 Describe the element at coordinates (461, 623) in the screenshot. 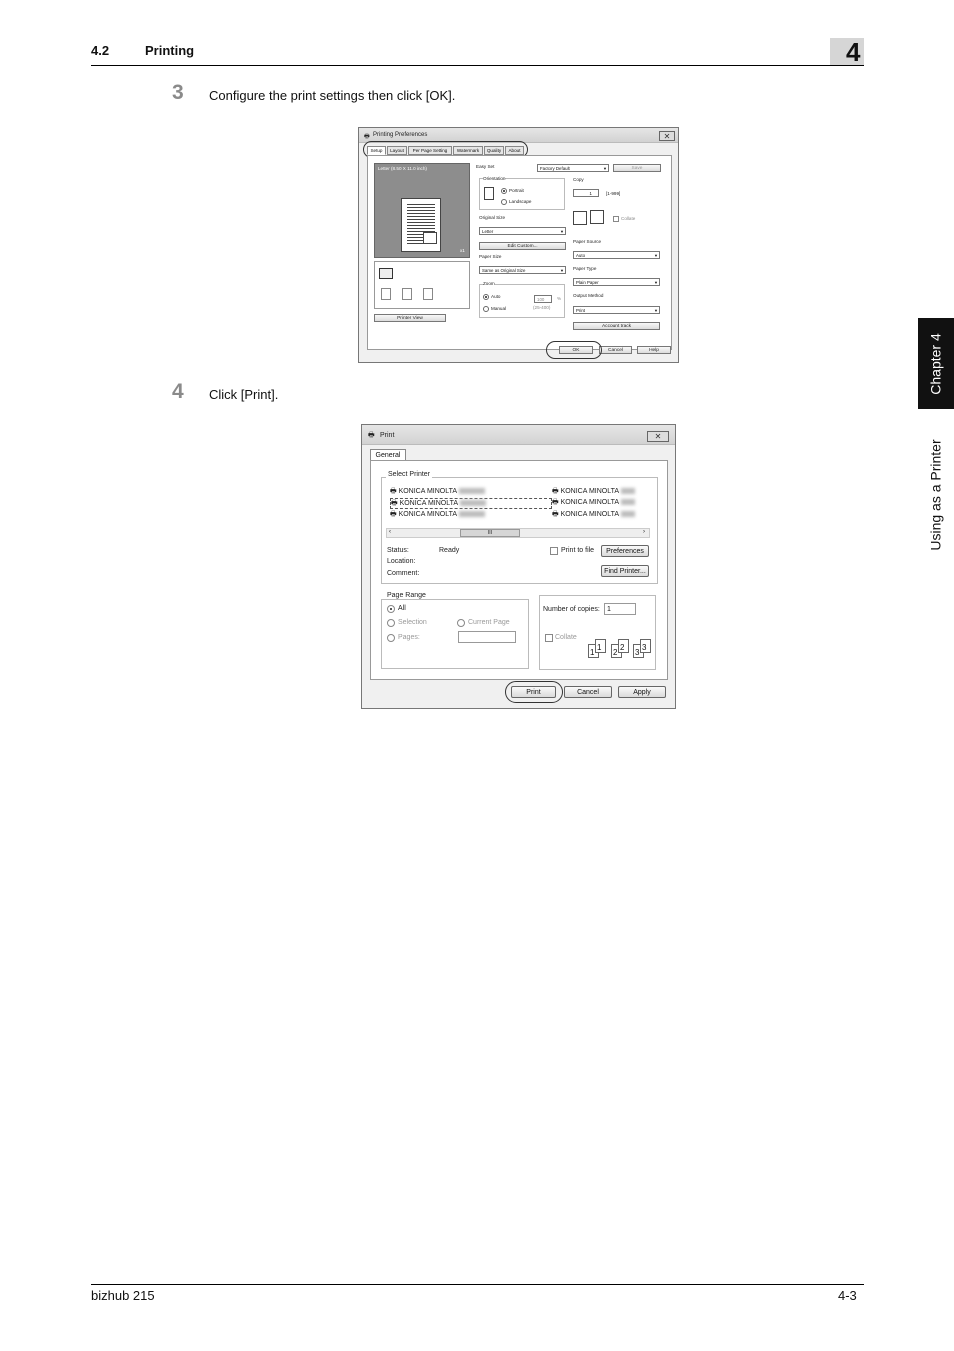

I see `current-page-radio` at that location.